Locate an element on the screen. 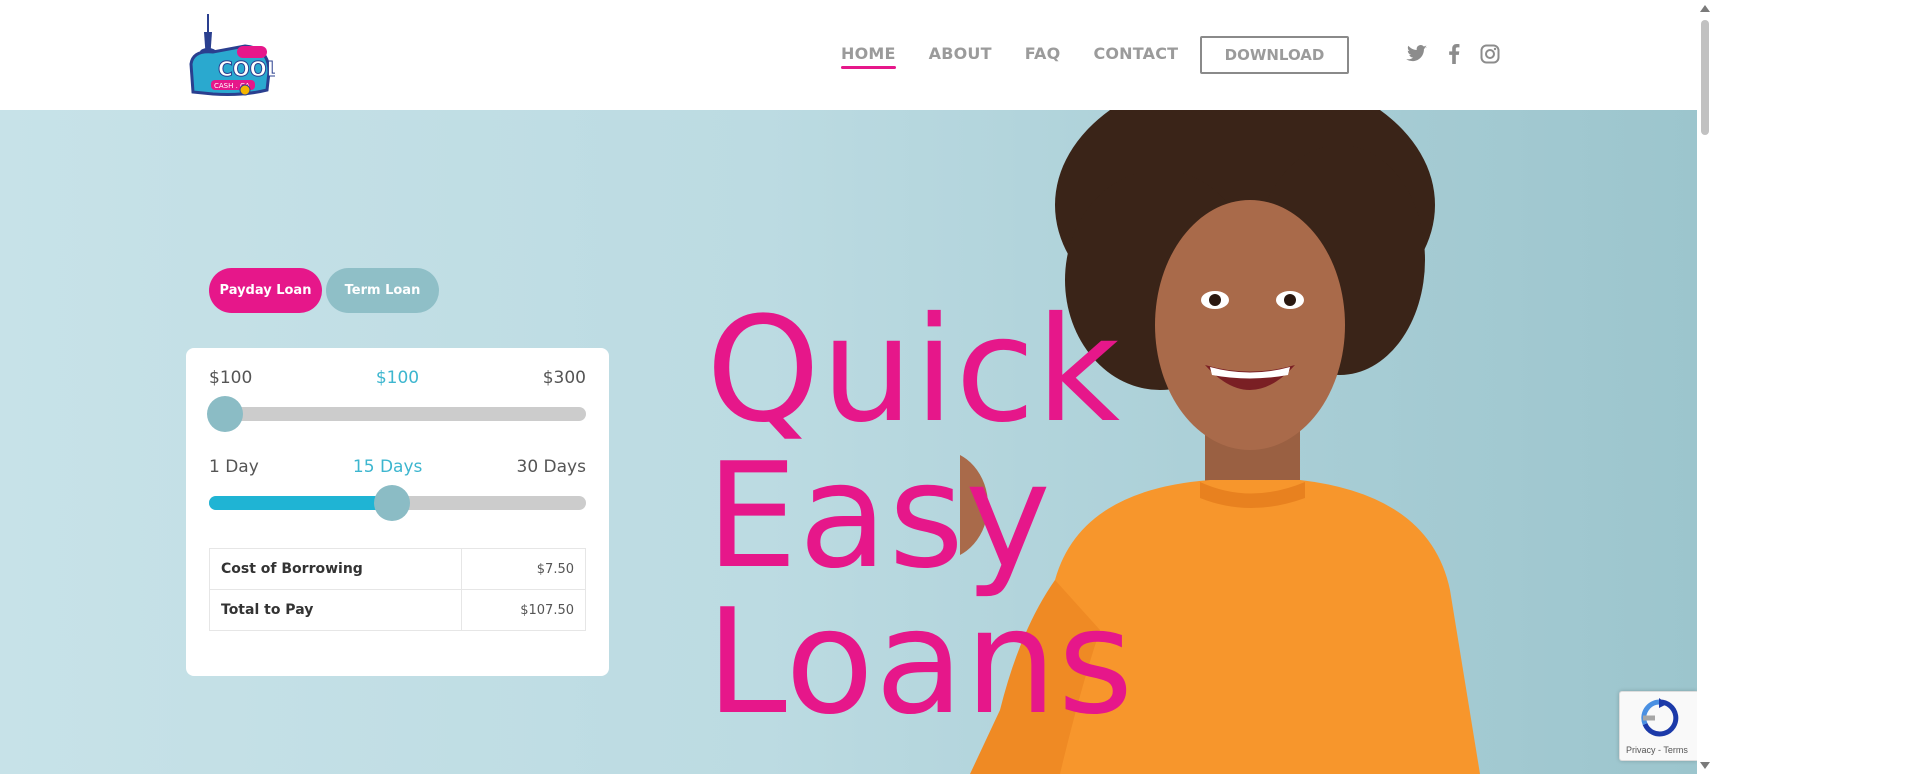 The width and height of the screenshot is (1920, 774). main-nav: HOME ABOUT FAQ CONTACT is located at coordinates (1026, 56).